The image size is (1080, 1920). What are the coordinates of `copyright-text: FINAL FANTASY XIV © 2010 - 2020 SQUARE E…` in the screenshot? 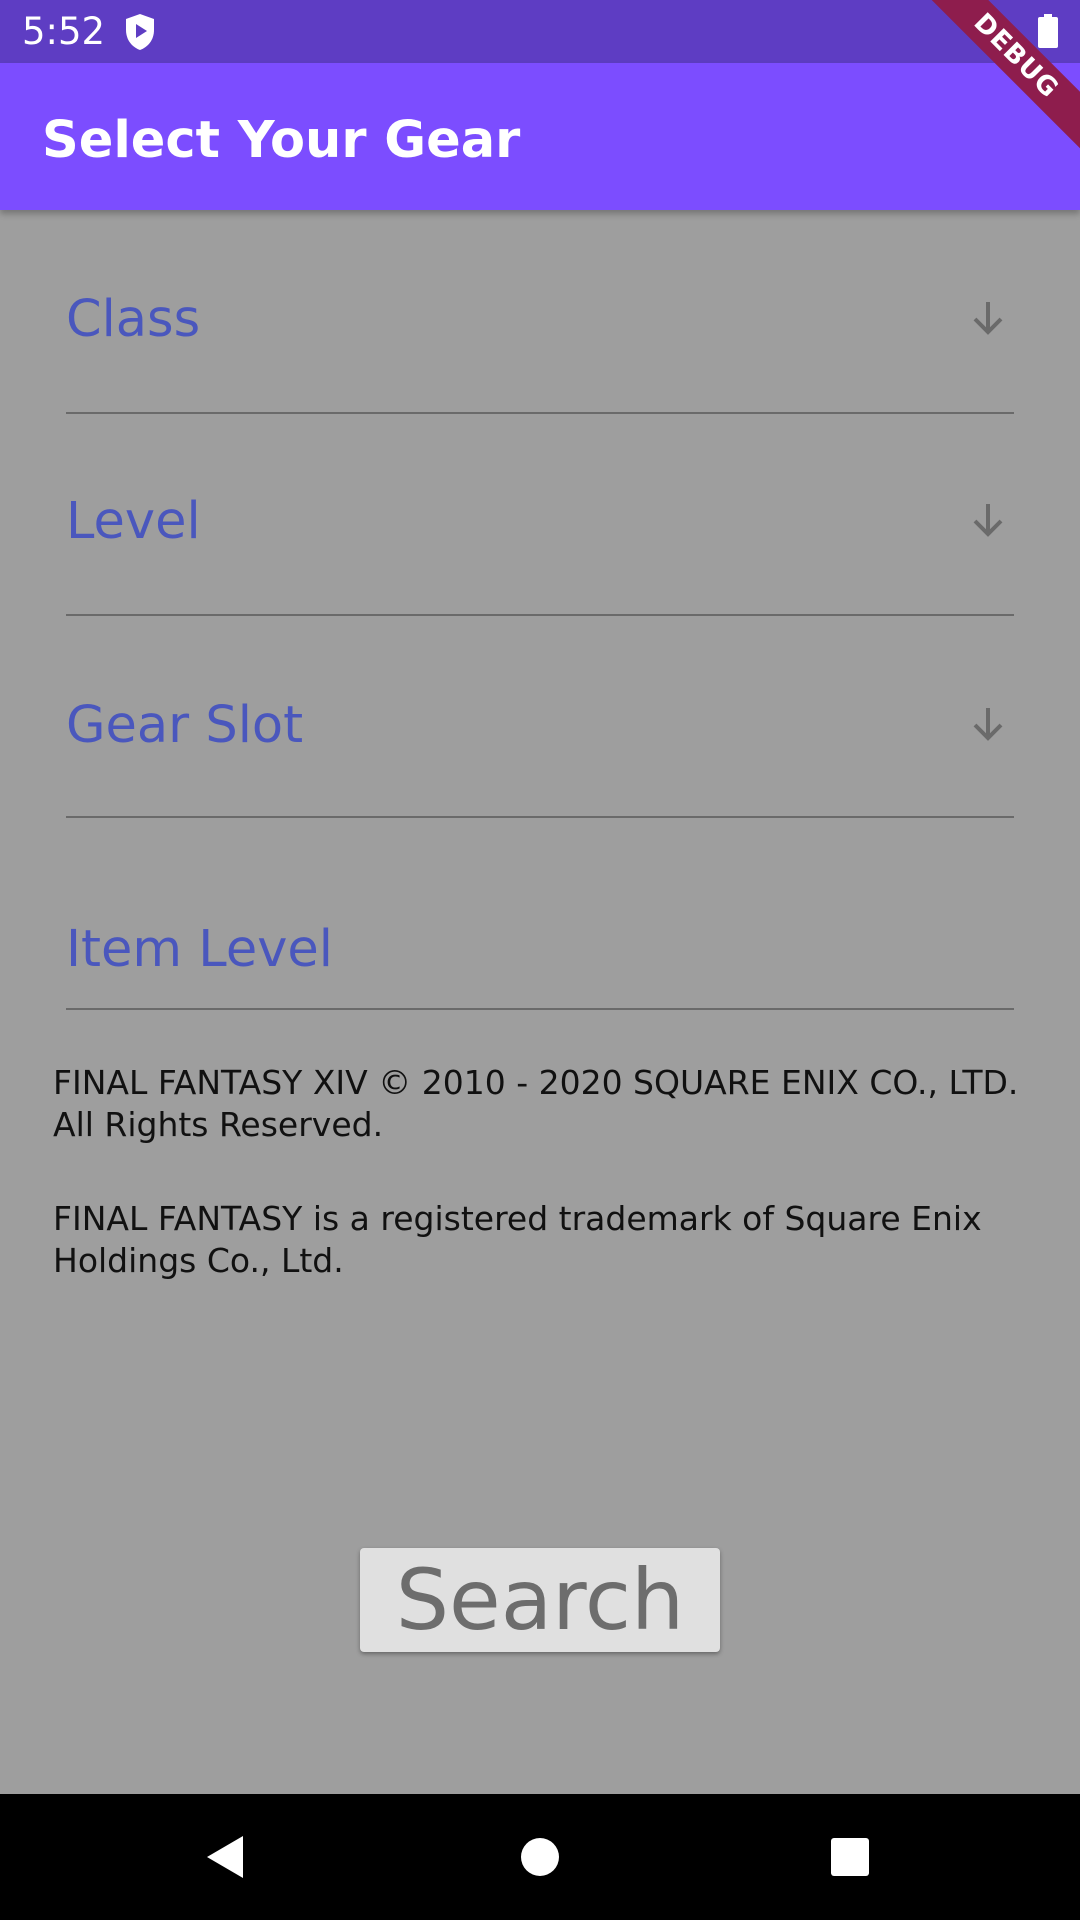 It's located at (536, 1103).